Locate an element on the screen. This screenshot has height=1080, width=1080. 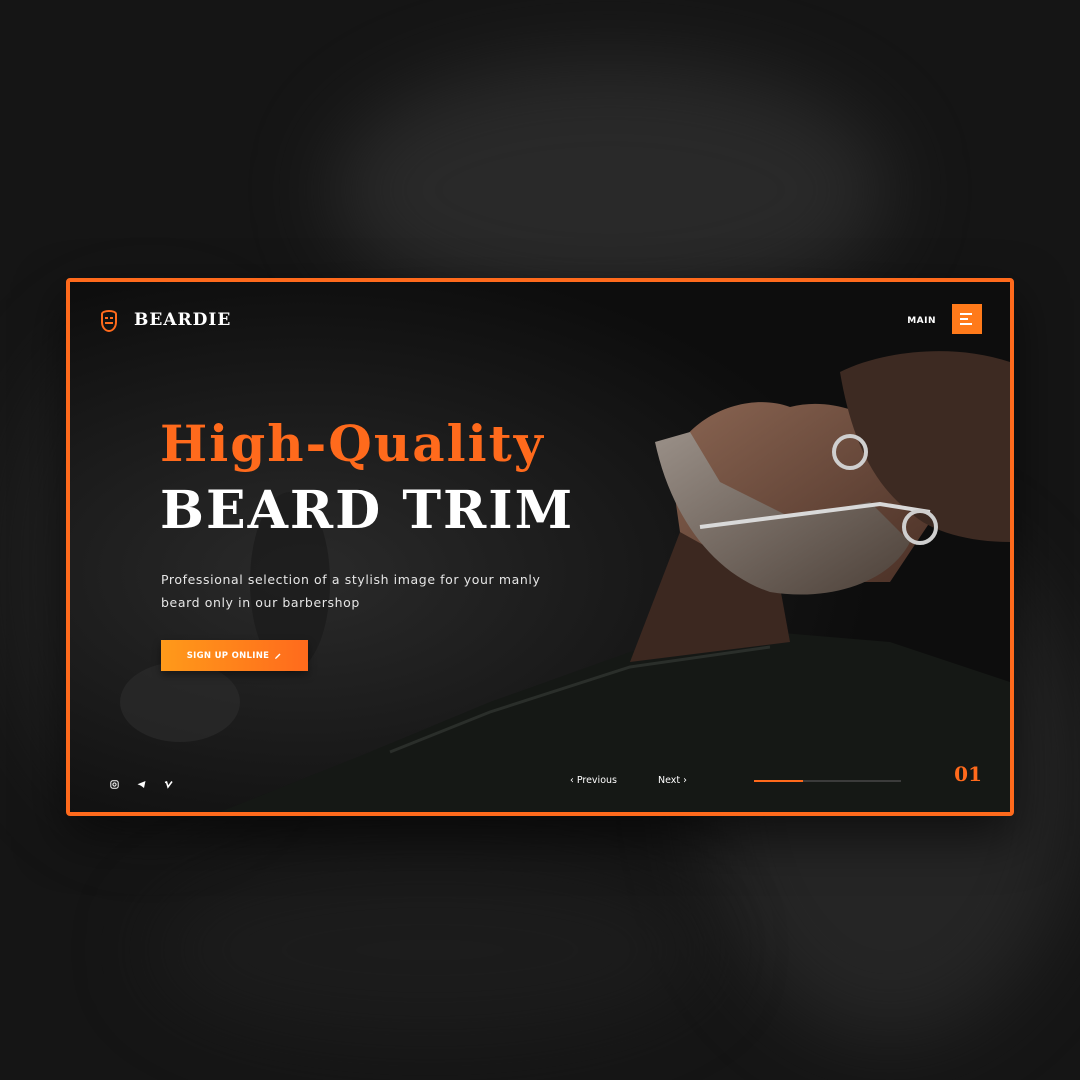
telegram-icon is located at coordinates (141, 781).